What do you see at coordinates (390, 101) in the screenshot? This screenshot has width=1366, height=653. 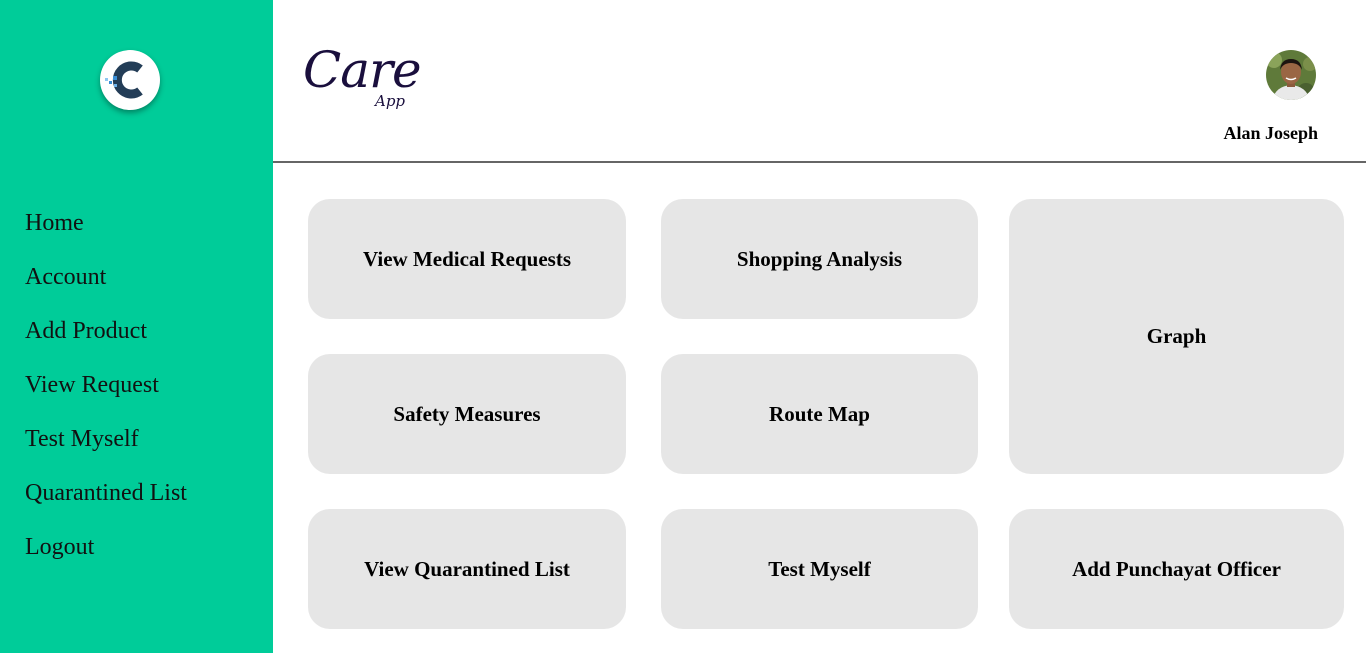 I see `brand-subtitle: App` at bounding box center [390, 101].